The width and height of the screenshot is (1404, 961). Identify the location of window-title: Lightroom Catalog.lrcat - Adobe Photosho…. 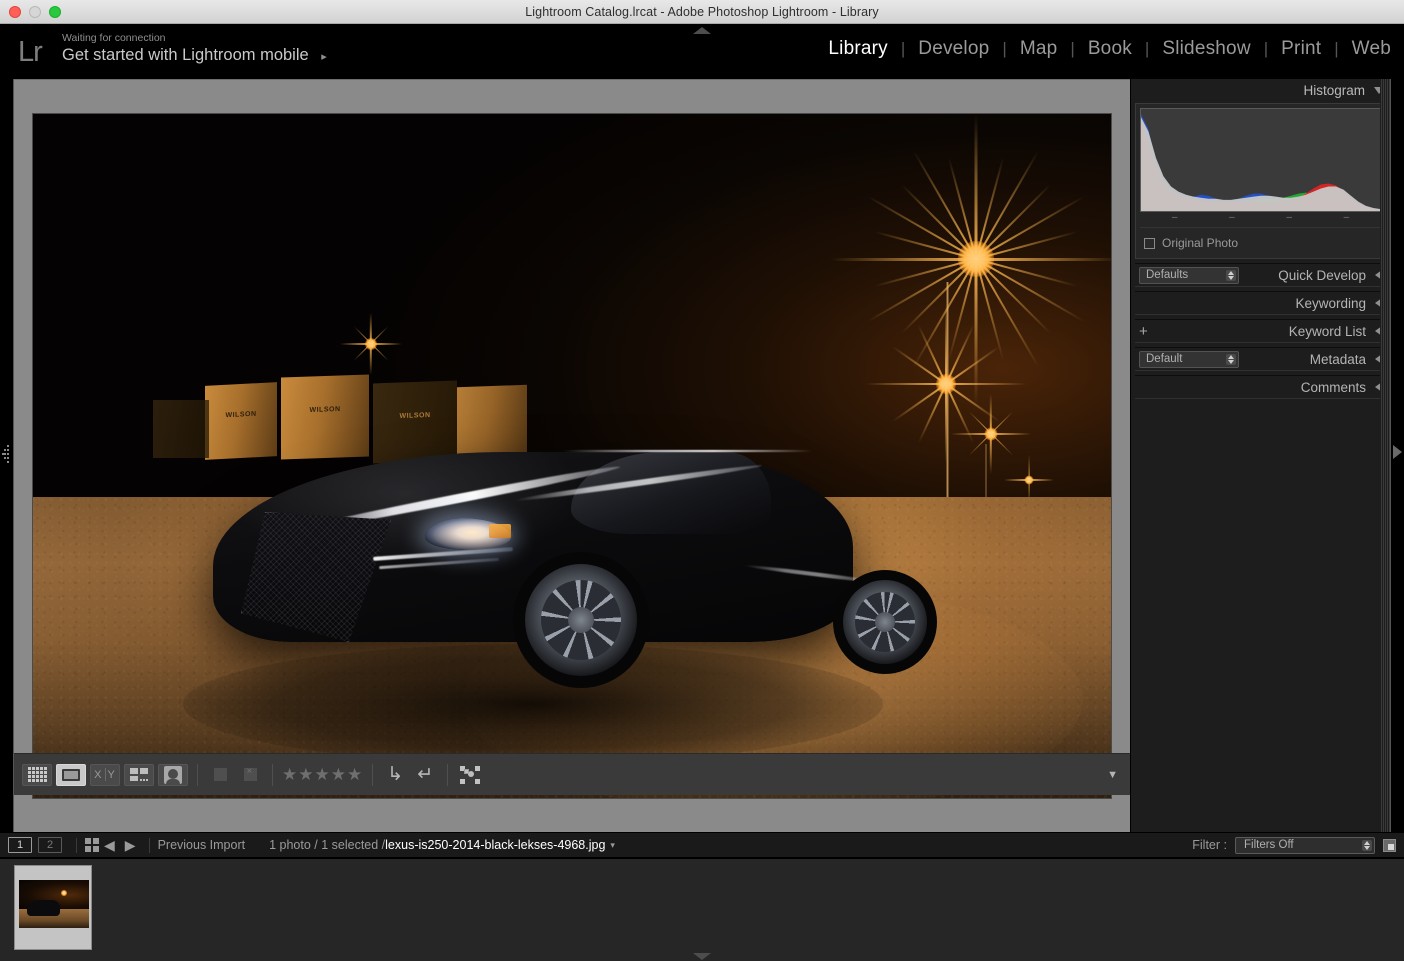
(702, 11).